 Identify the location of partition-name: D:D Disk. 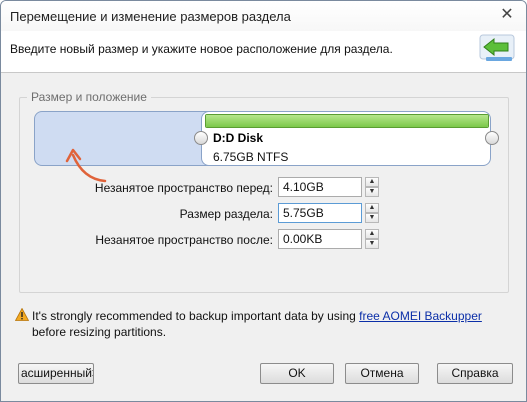
(238, 138).